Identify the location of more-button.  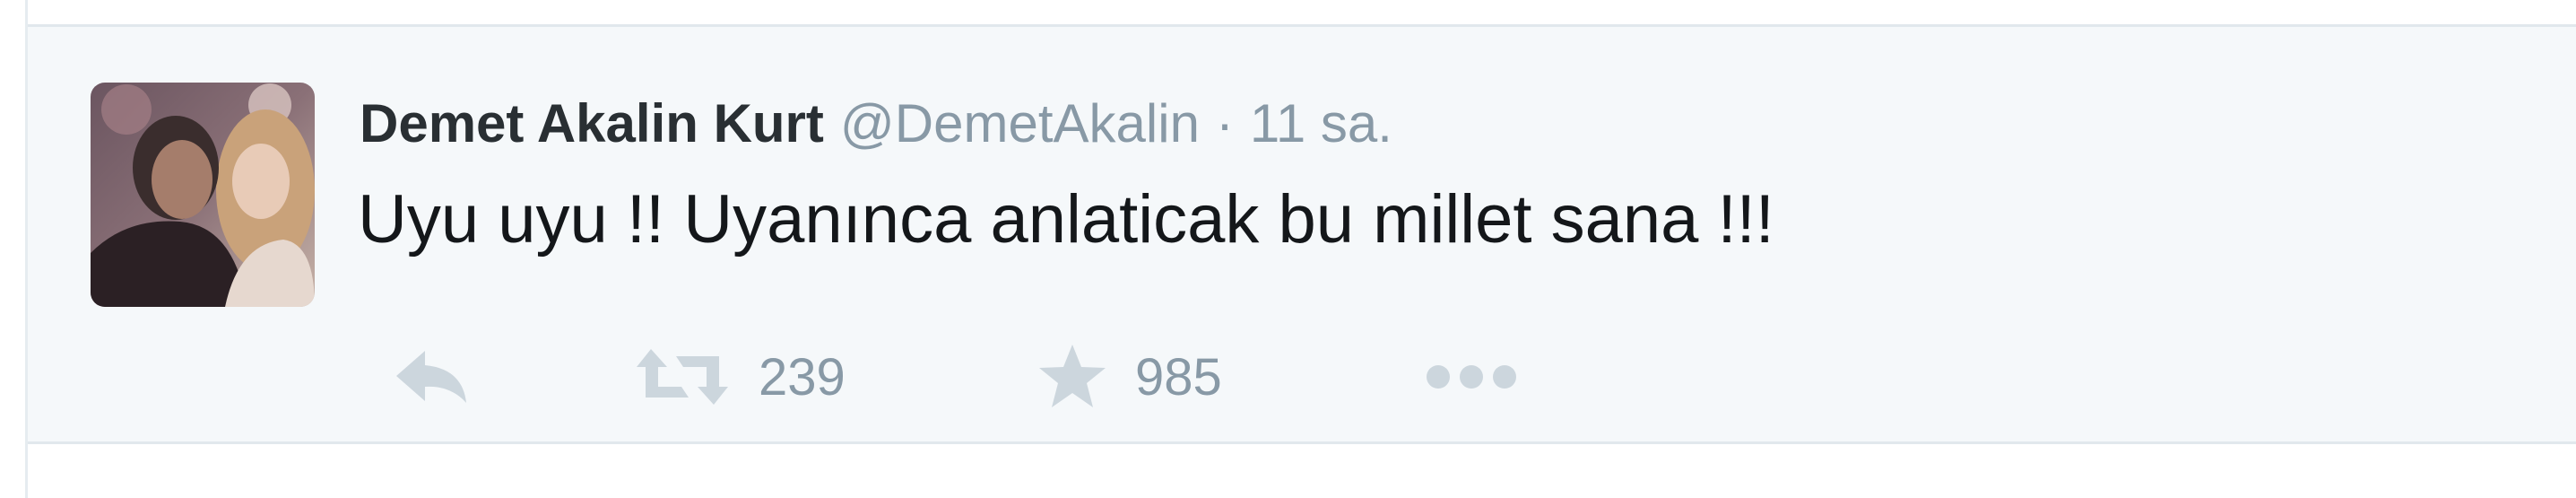
(1471, 377).